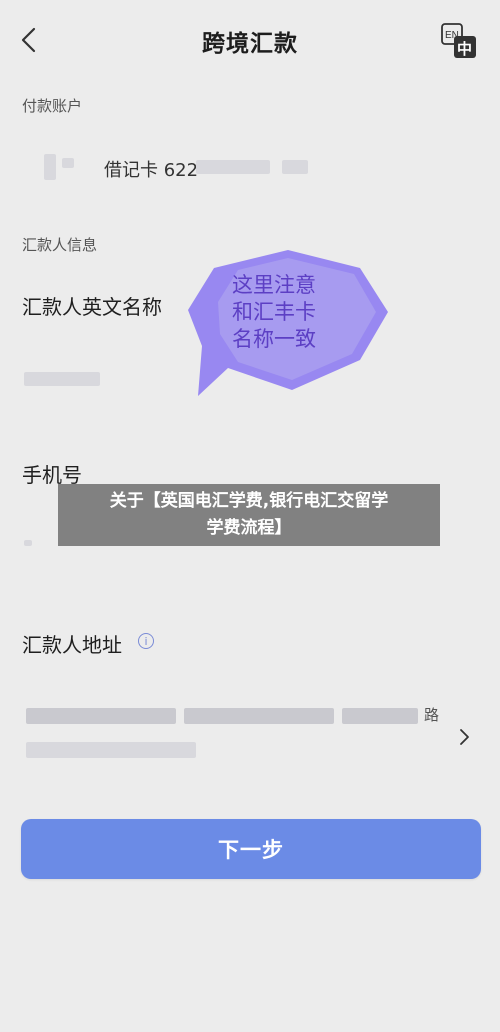 The height and width of the screenshot is (1032, 500). What do you see at coordinates (72, 645) in the screenshot?
I see `address-label: 汇款人地址` at bounding box center [72, 645].